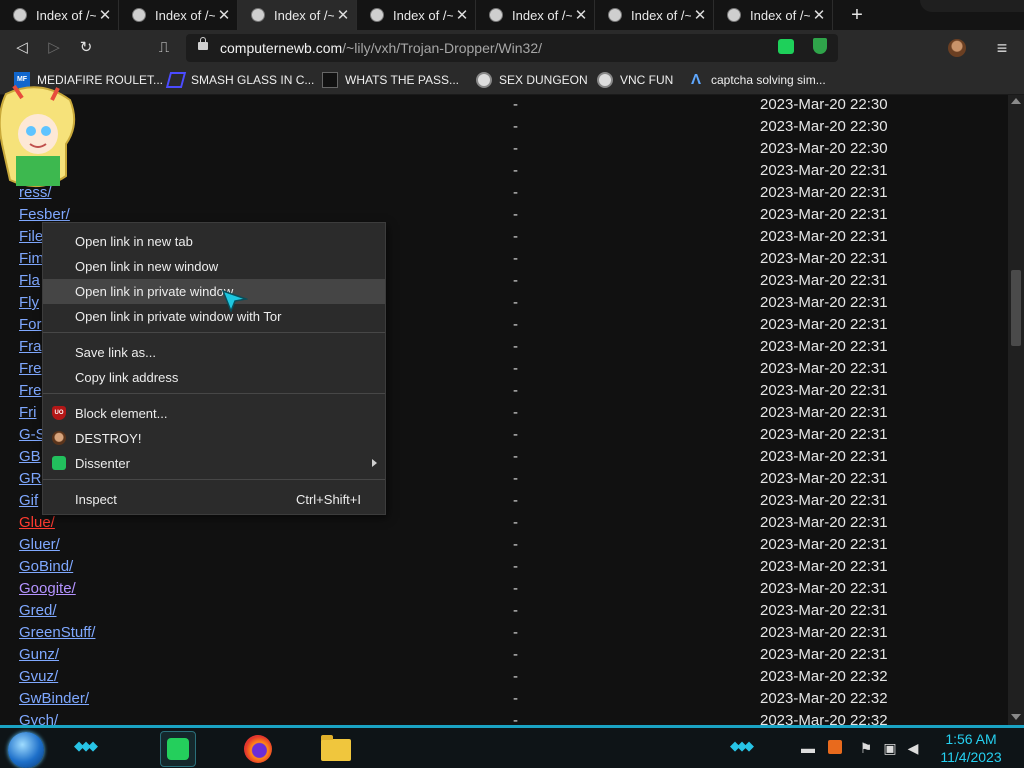 Image resolution: width=1024 pixels, height=768 pixels. I want to click on menu-item-open-new-tab: Open link in new tab, so click(214, 241).